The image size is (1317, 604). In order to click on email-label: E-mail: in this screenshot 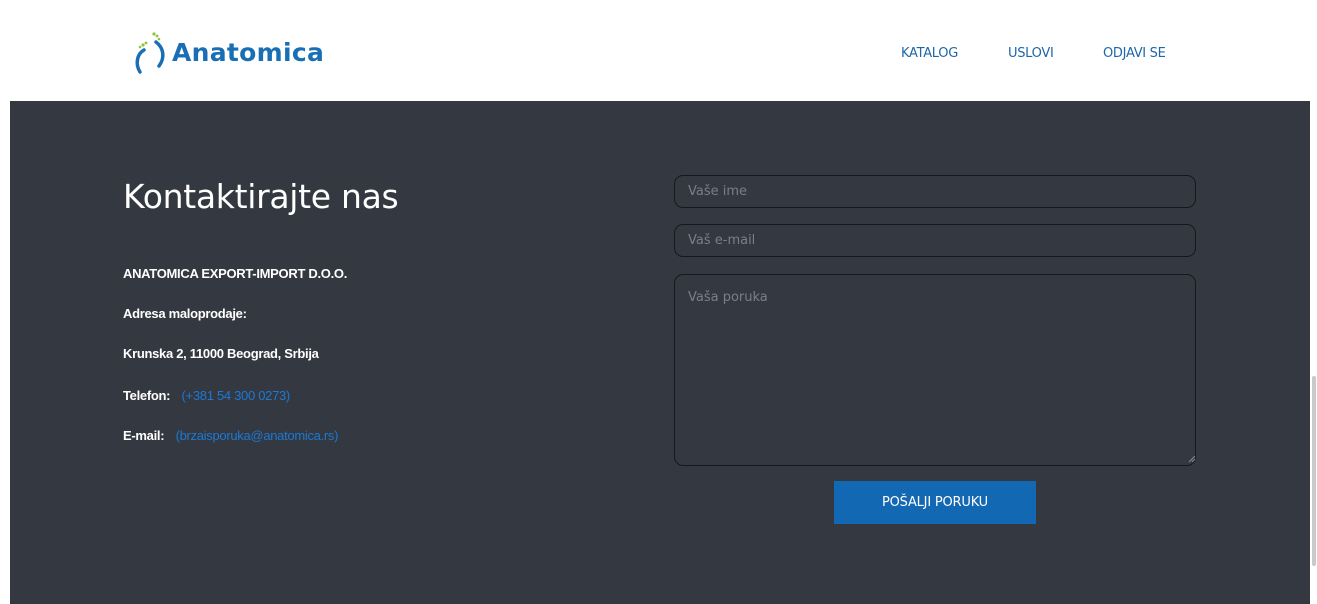, I will do `click(144, 435)`.